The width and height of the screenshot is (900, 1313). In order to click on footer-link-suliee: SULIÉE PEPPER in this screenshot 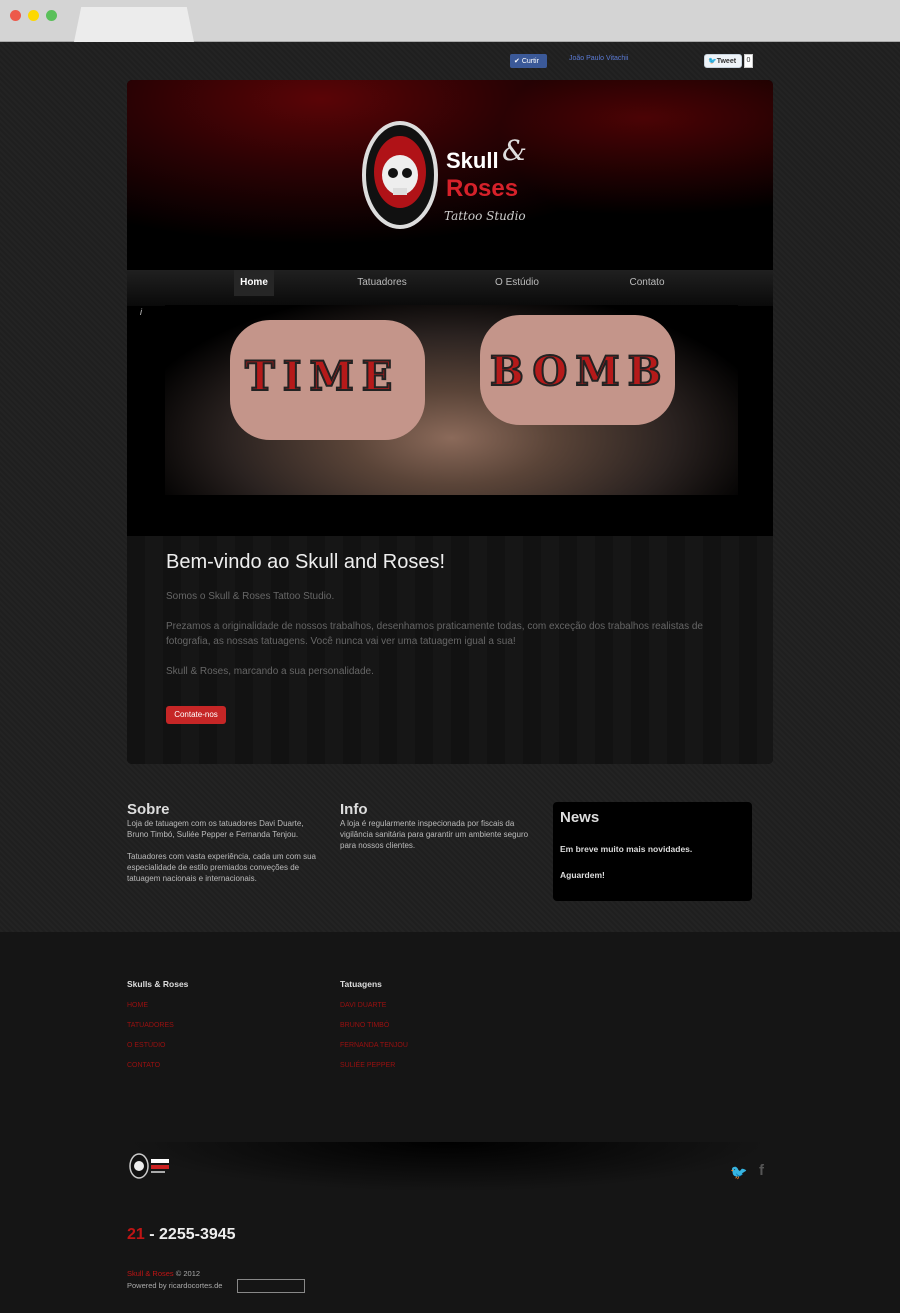, I will do `click(367, 1065)`.